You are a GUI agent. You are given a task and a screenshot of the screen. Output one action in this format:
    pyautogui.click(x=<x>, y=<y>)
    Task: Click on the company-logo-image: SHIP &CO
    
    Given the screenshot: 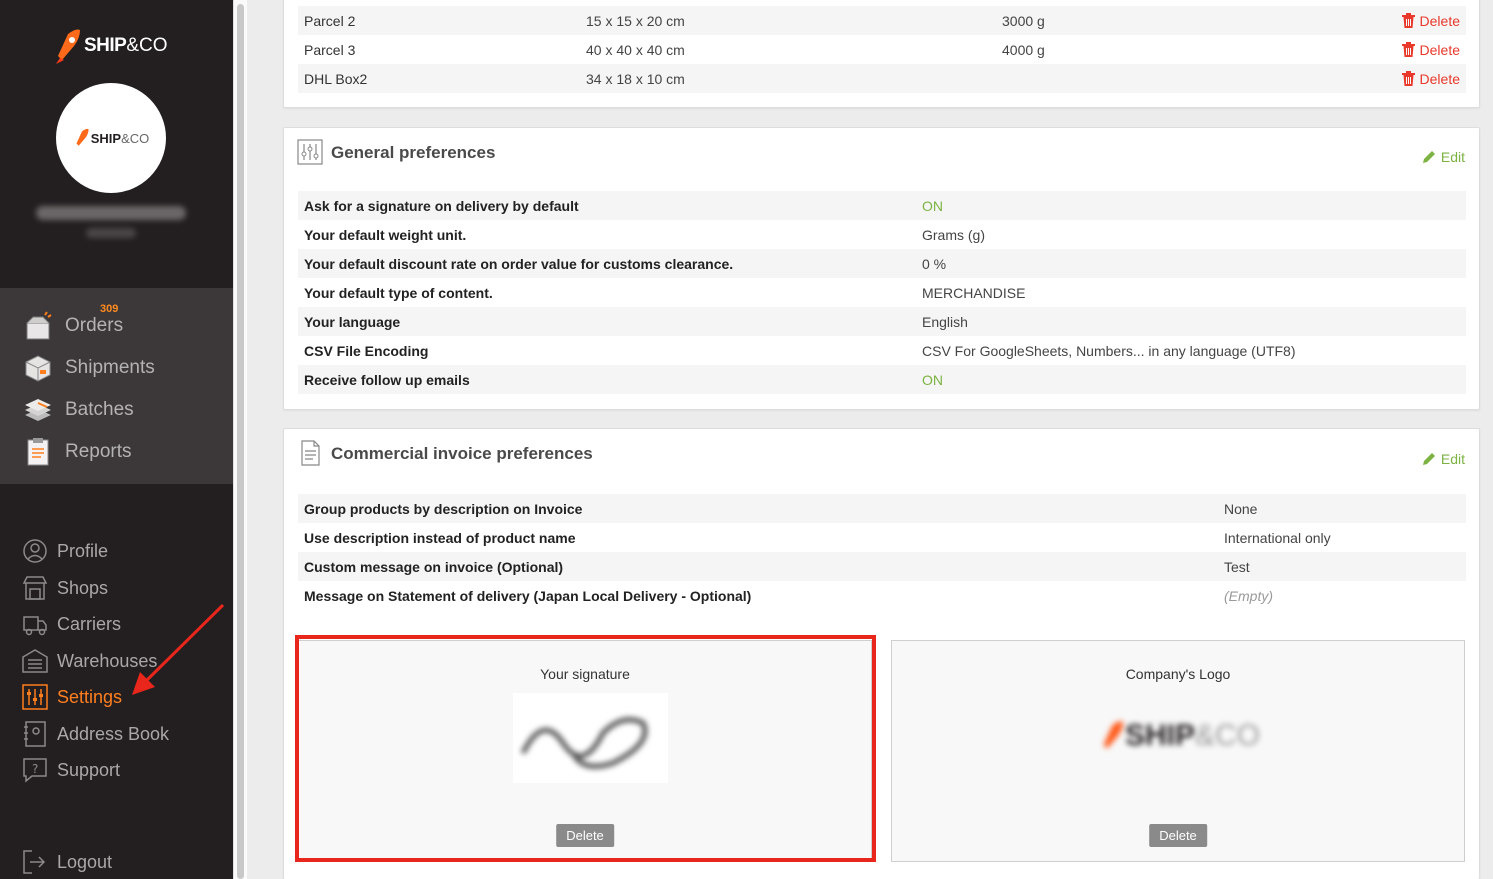 What is the action you would take?
    pyautogui.click(x=1180, y=736)
    